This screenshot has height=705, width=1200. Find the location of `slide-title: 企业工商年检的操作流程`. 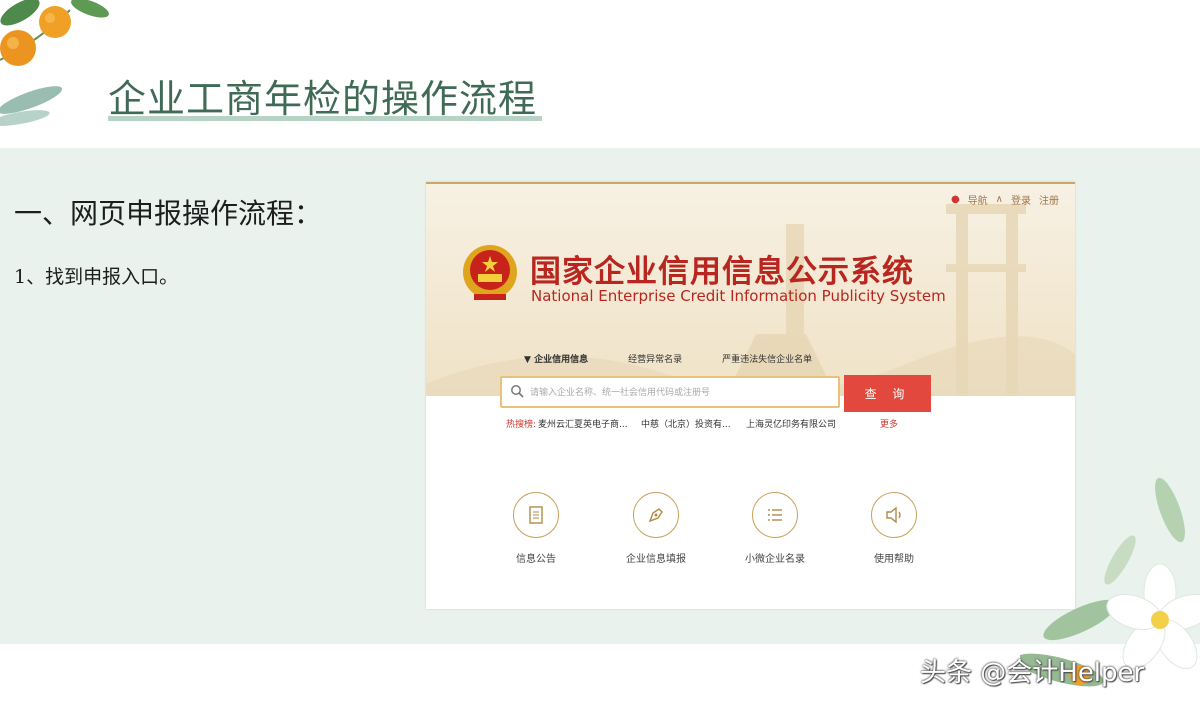

slide-title: 企业工商年检的操作流程 is located at coordinates (323, 99).